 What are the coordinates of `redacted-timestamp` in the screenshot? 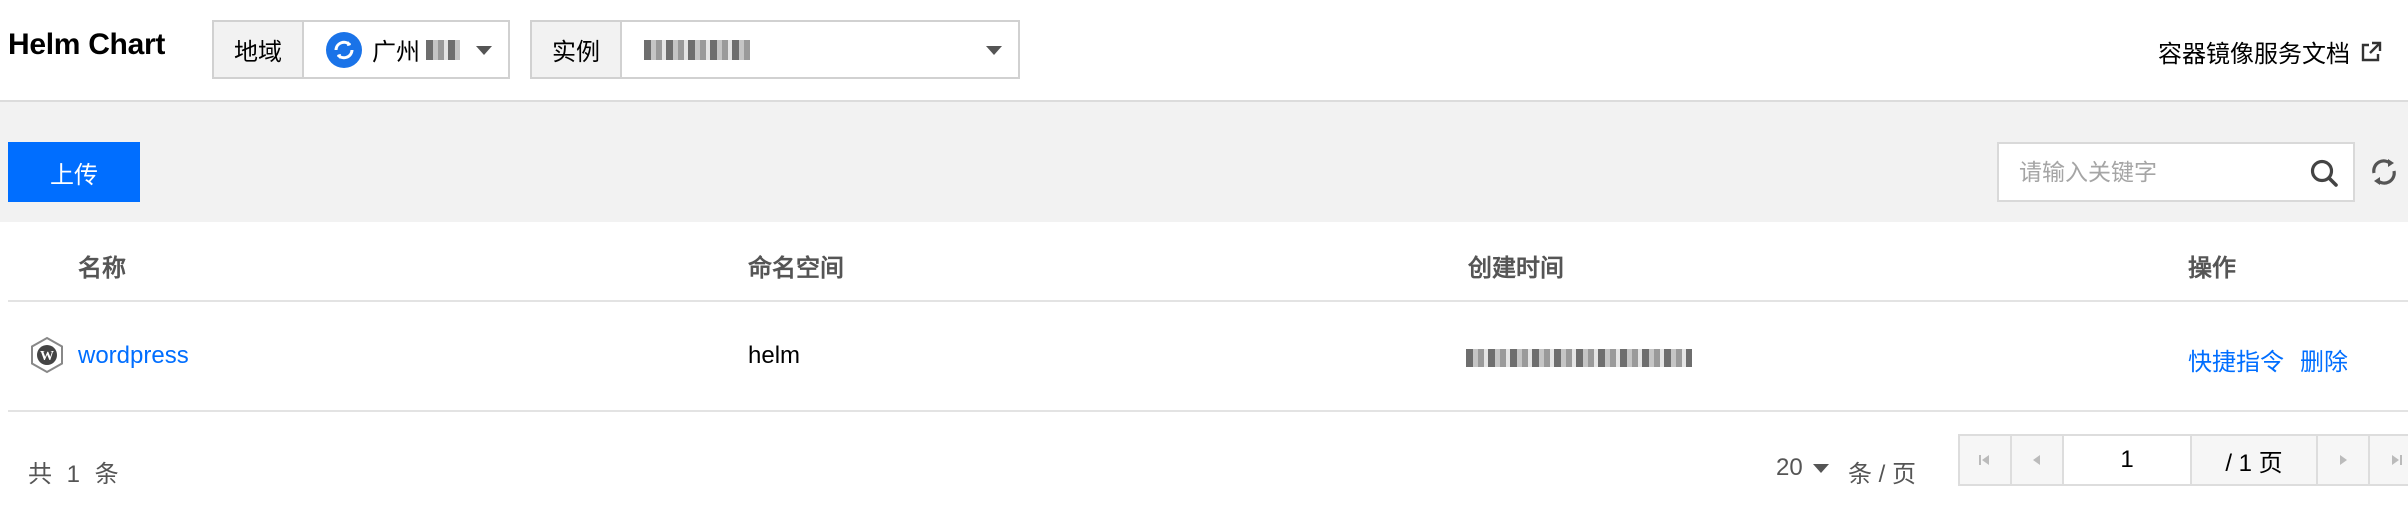 It's located at (1579, 358).